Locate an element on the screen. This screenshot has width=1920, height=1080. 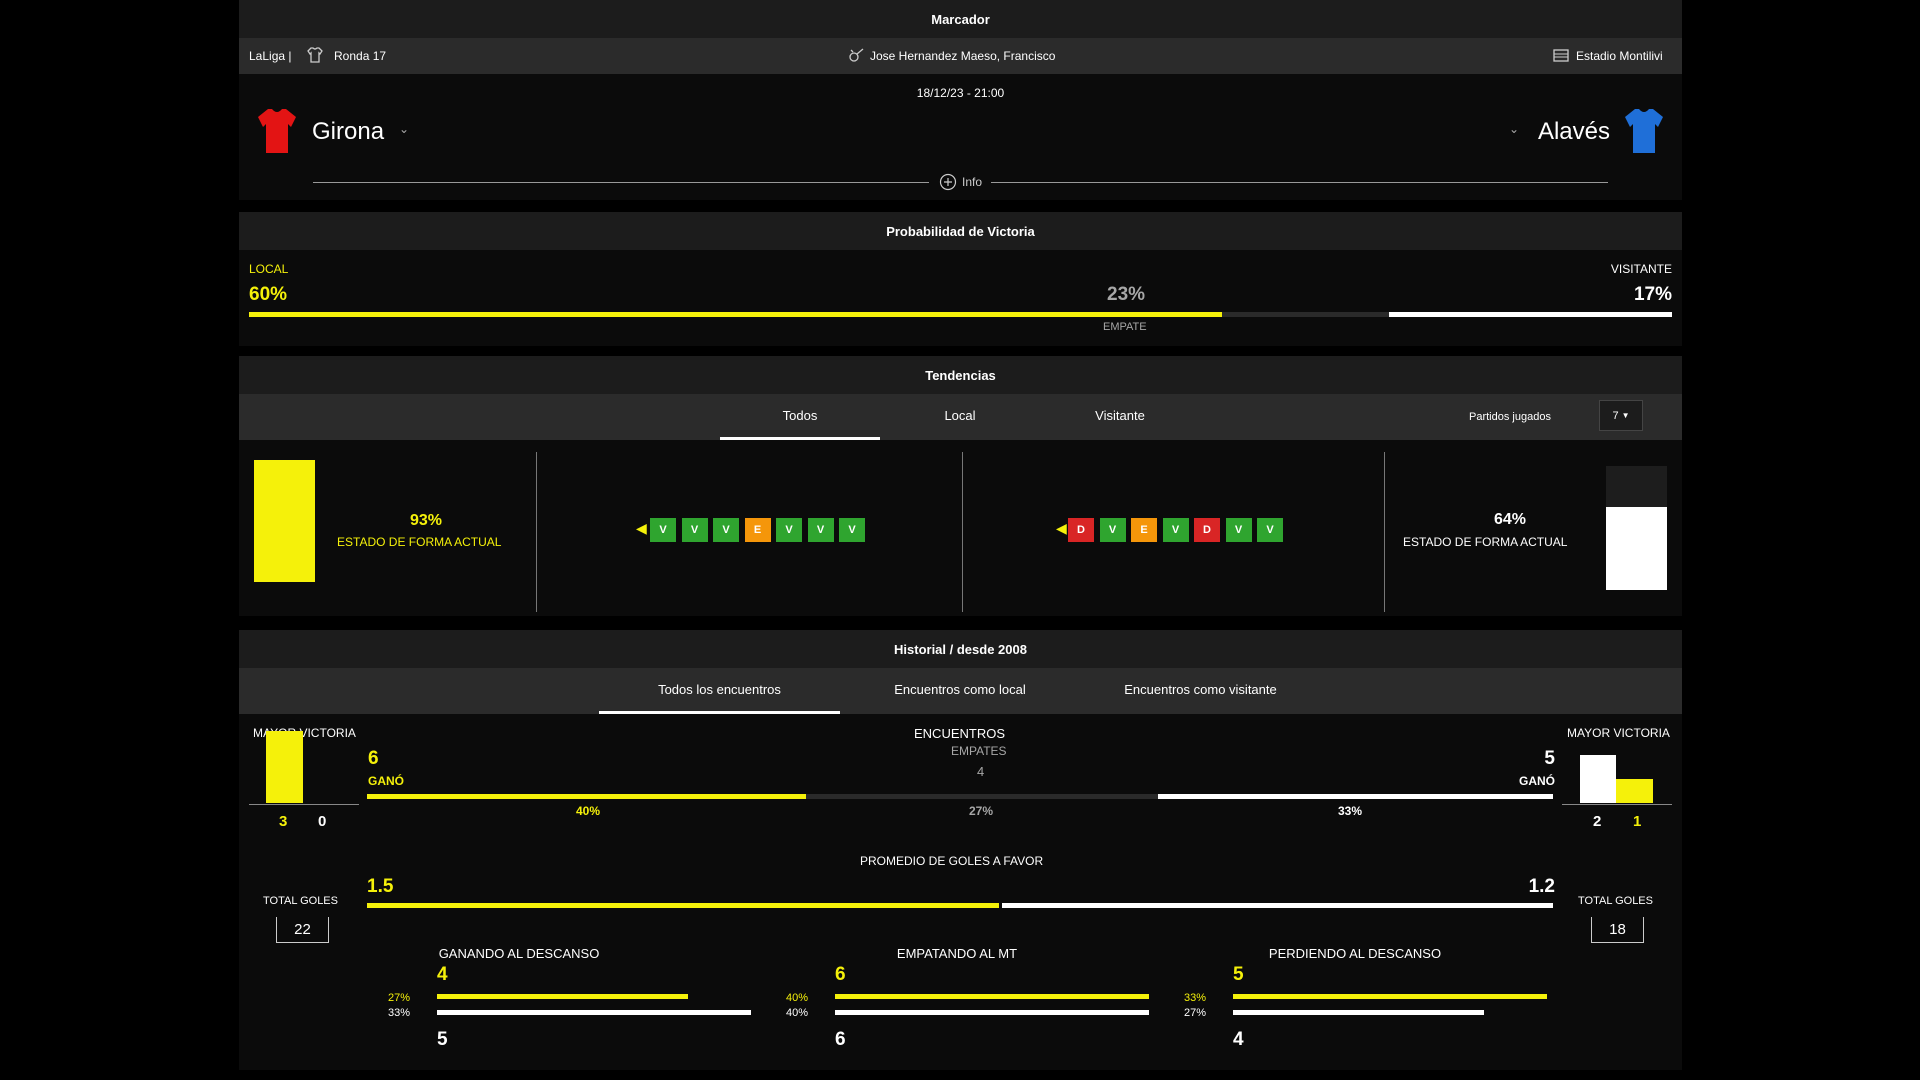
home-results-strip: VVVEVVV is located at coordinates (757, 530).